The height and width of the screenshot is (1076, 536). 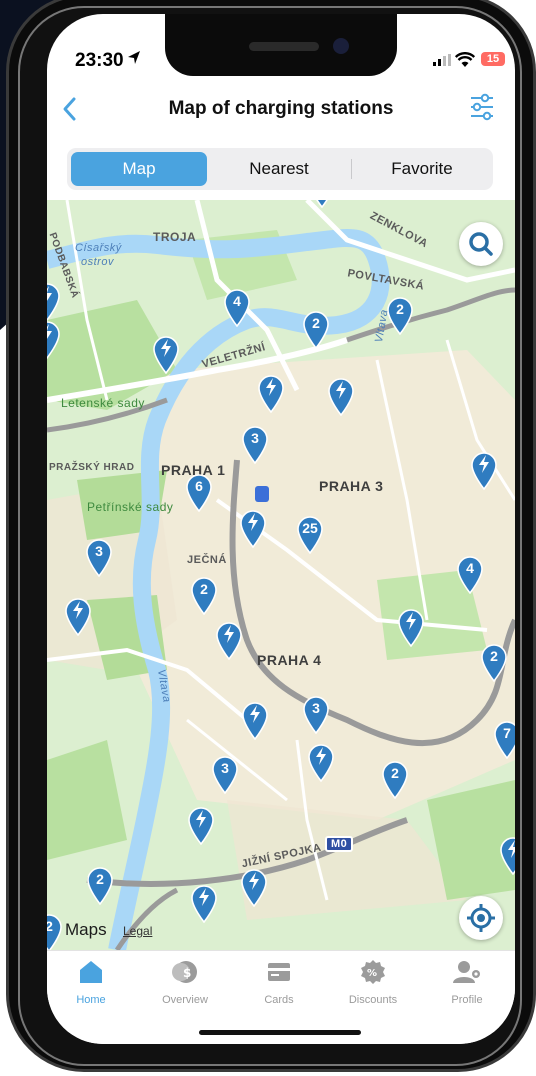 I want to click on tab-cards-label: Cards, so click(x=279, y=1000).